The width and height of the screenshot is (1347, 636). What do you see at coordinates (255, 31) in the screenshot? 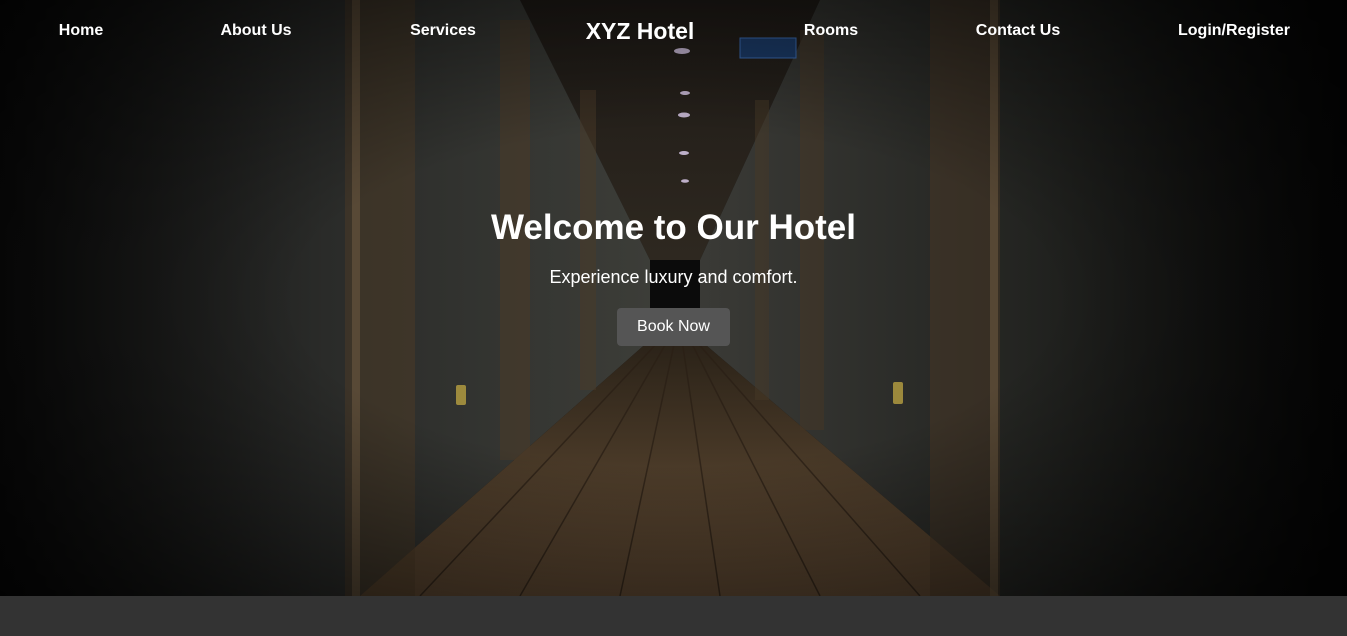
I see `nav-link-about-us: About Us` at bounding box center [255, 31].